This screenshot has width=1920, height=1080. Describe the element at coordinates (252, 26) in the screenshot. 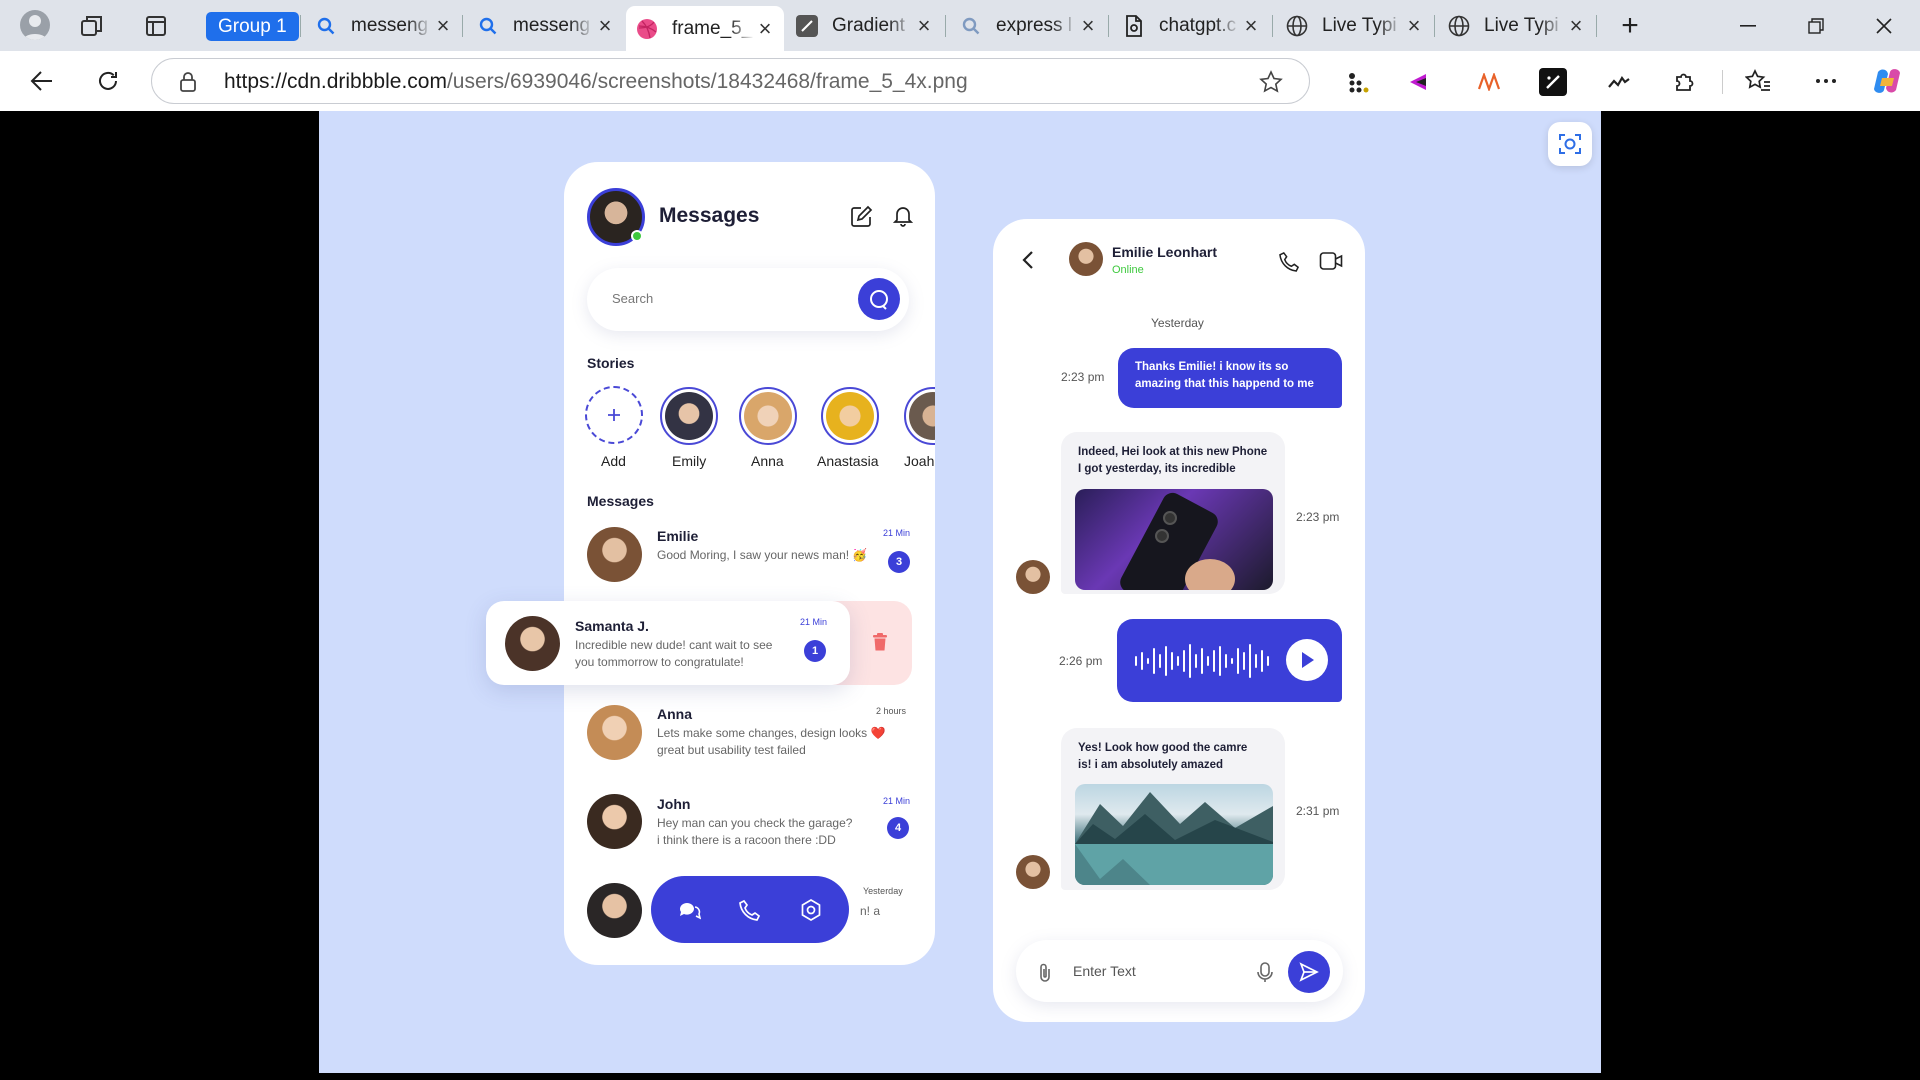

I see `tab-group-label: Group 1` at that location.